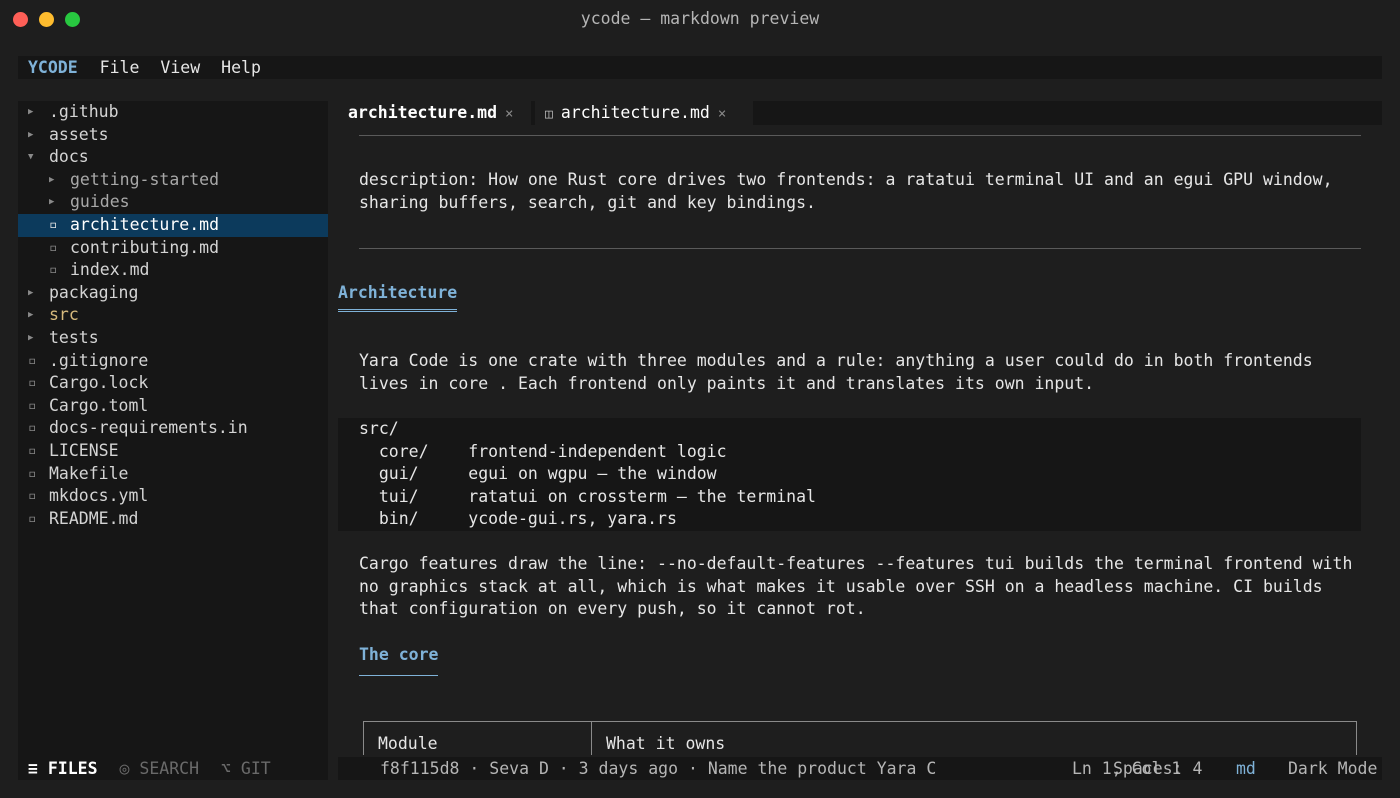 Image resolution: width=1400 pixels, height=798 pixels. Describe the element at coordinates (860, 135) in the screenshot. I see `front-matter-rule-top` at that location.